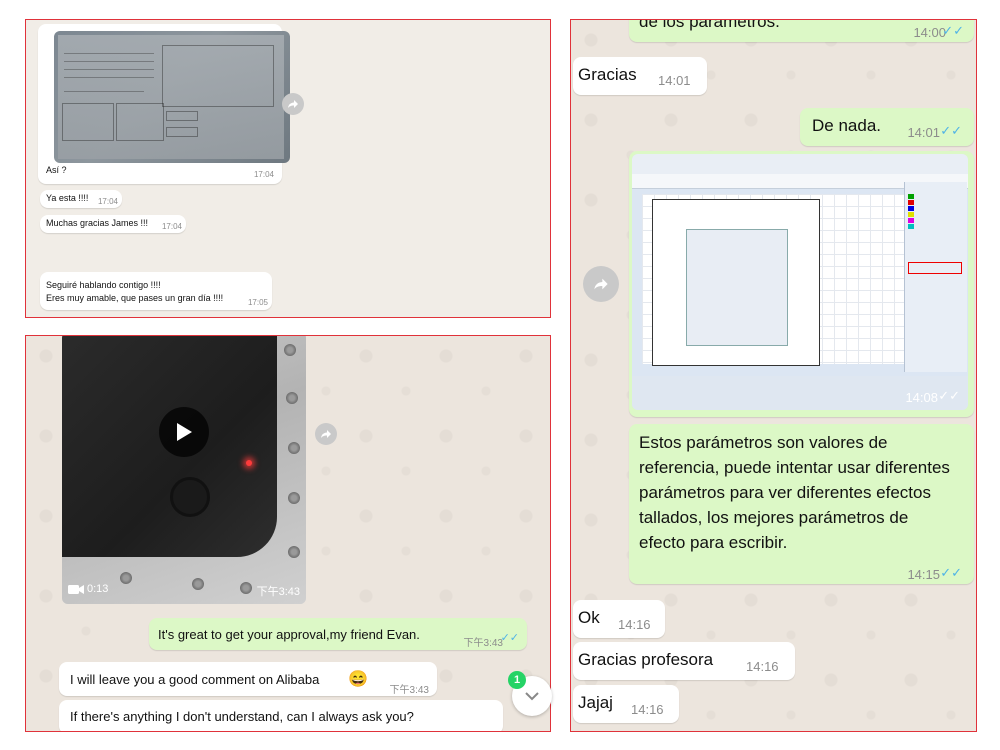 The image size is (1000, 750). Describe the element at coordinates (358, 679) in the screenshot. I see `grinning-emoji-icon: 😄` at that location.